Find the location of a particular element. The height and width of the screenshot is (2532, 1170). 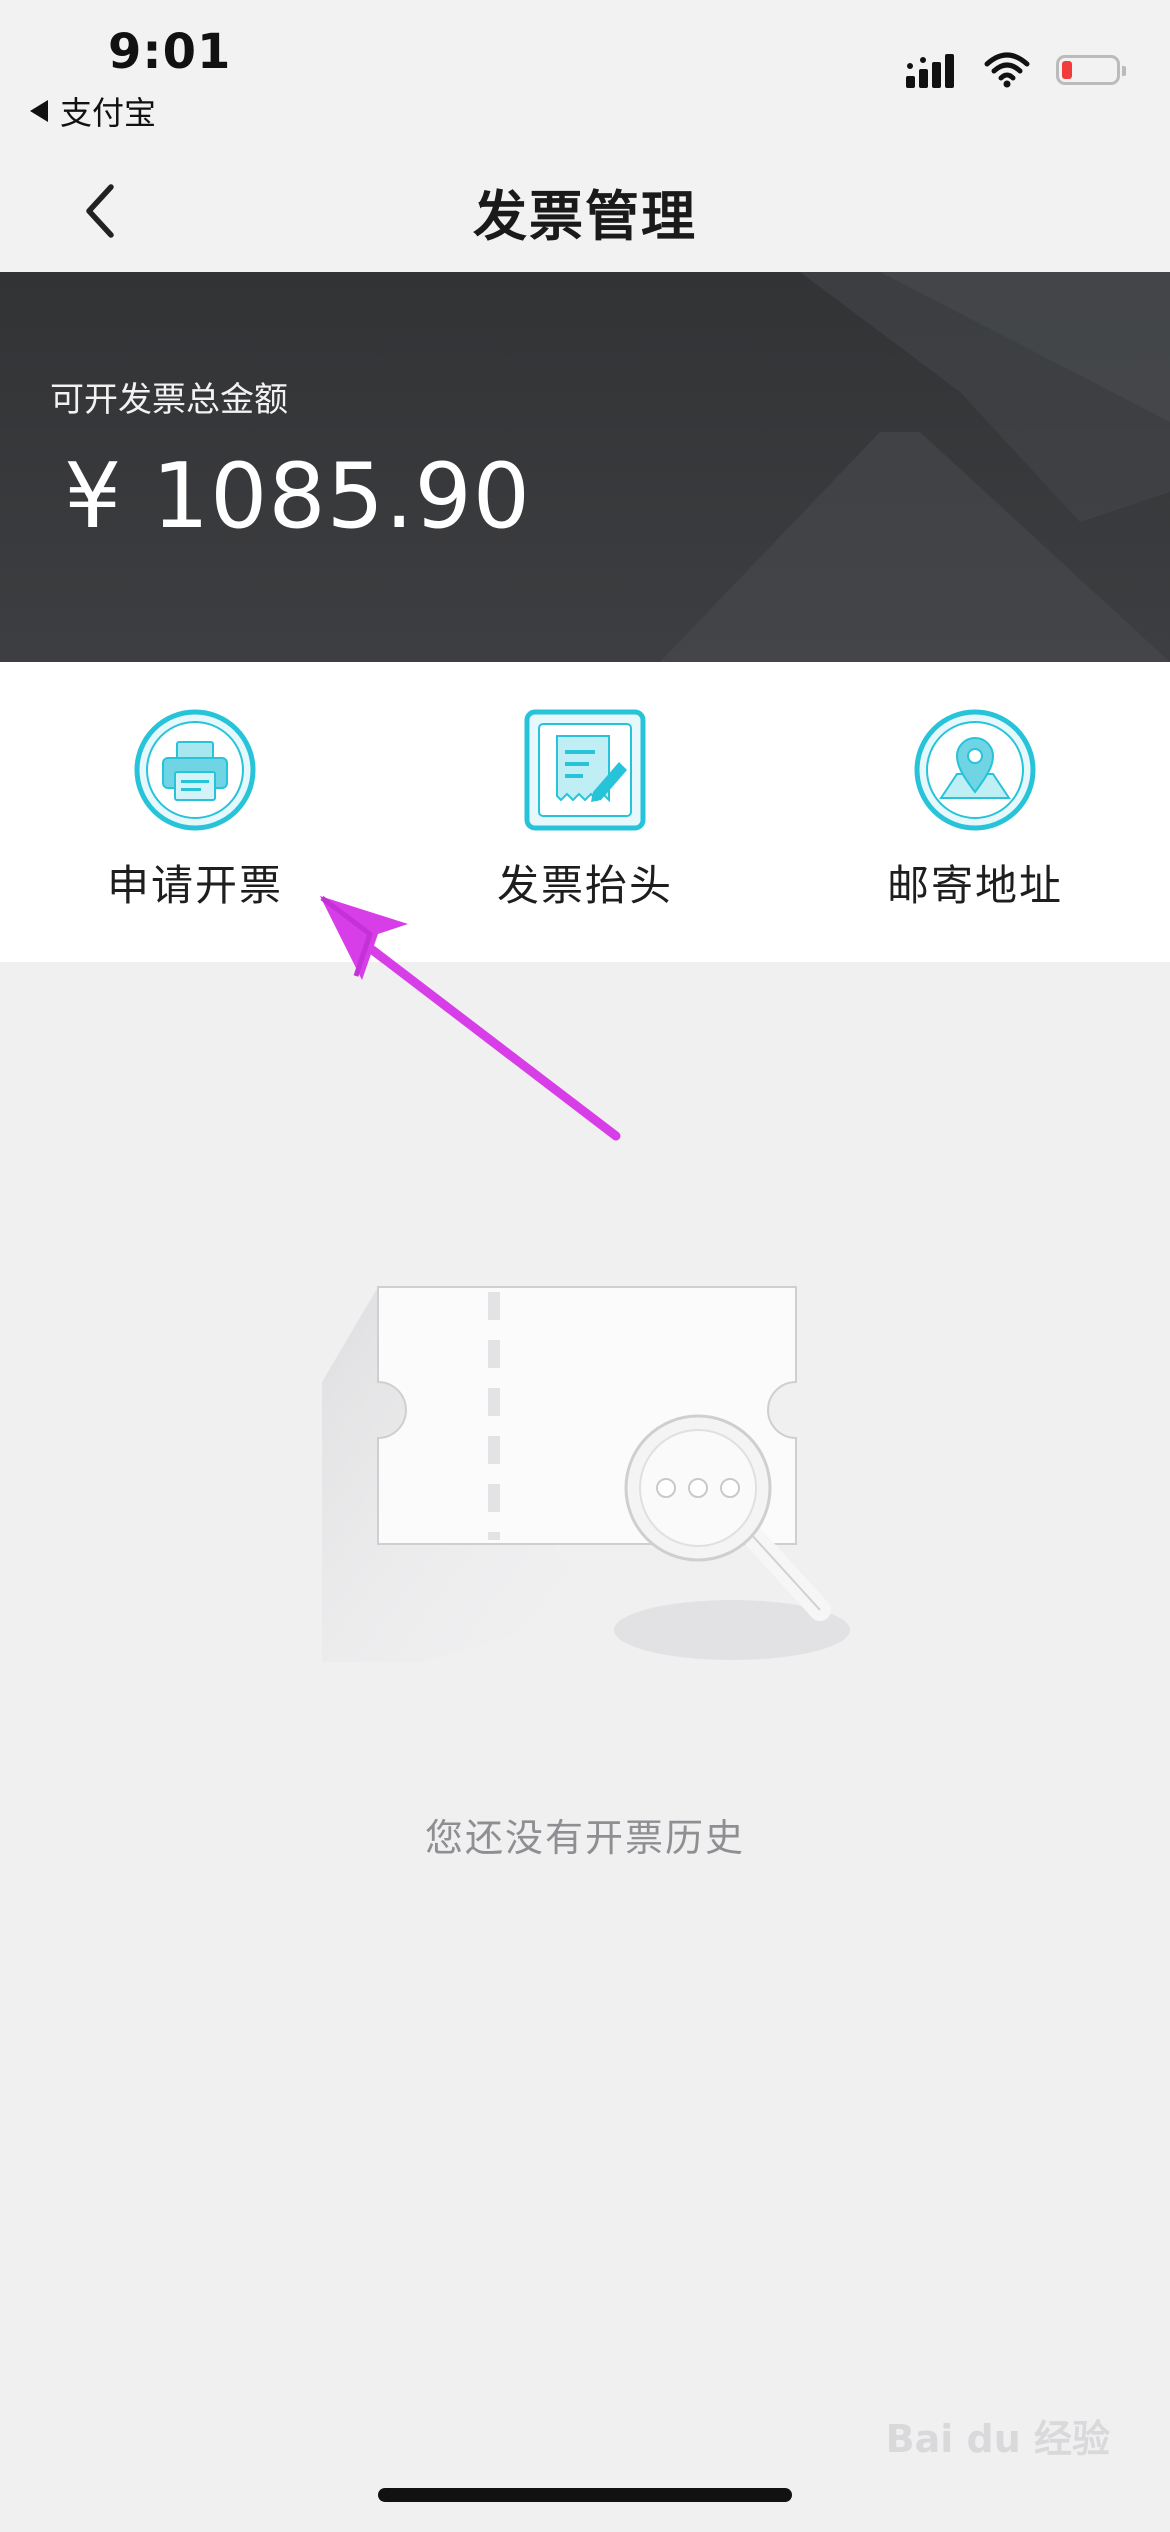

mailing-address-button: 邮寄地址 is located at coordinates (975, 810).